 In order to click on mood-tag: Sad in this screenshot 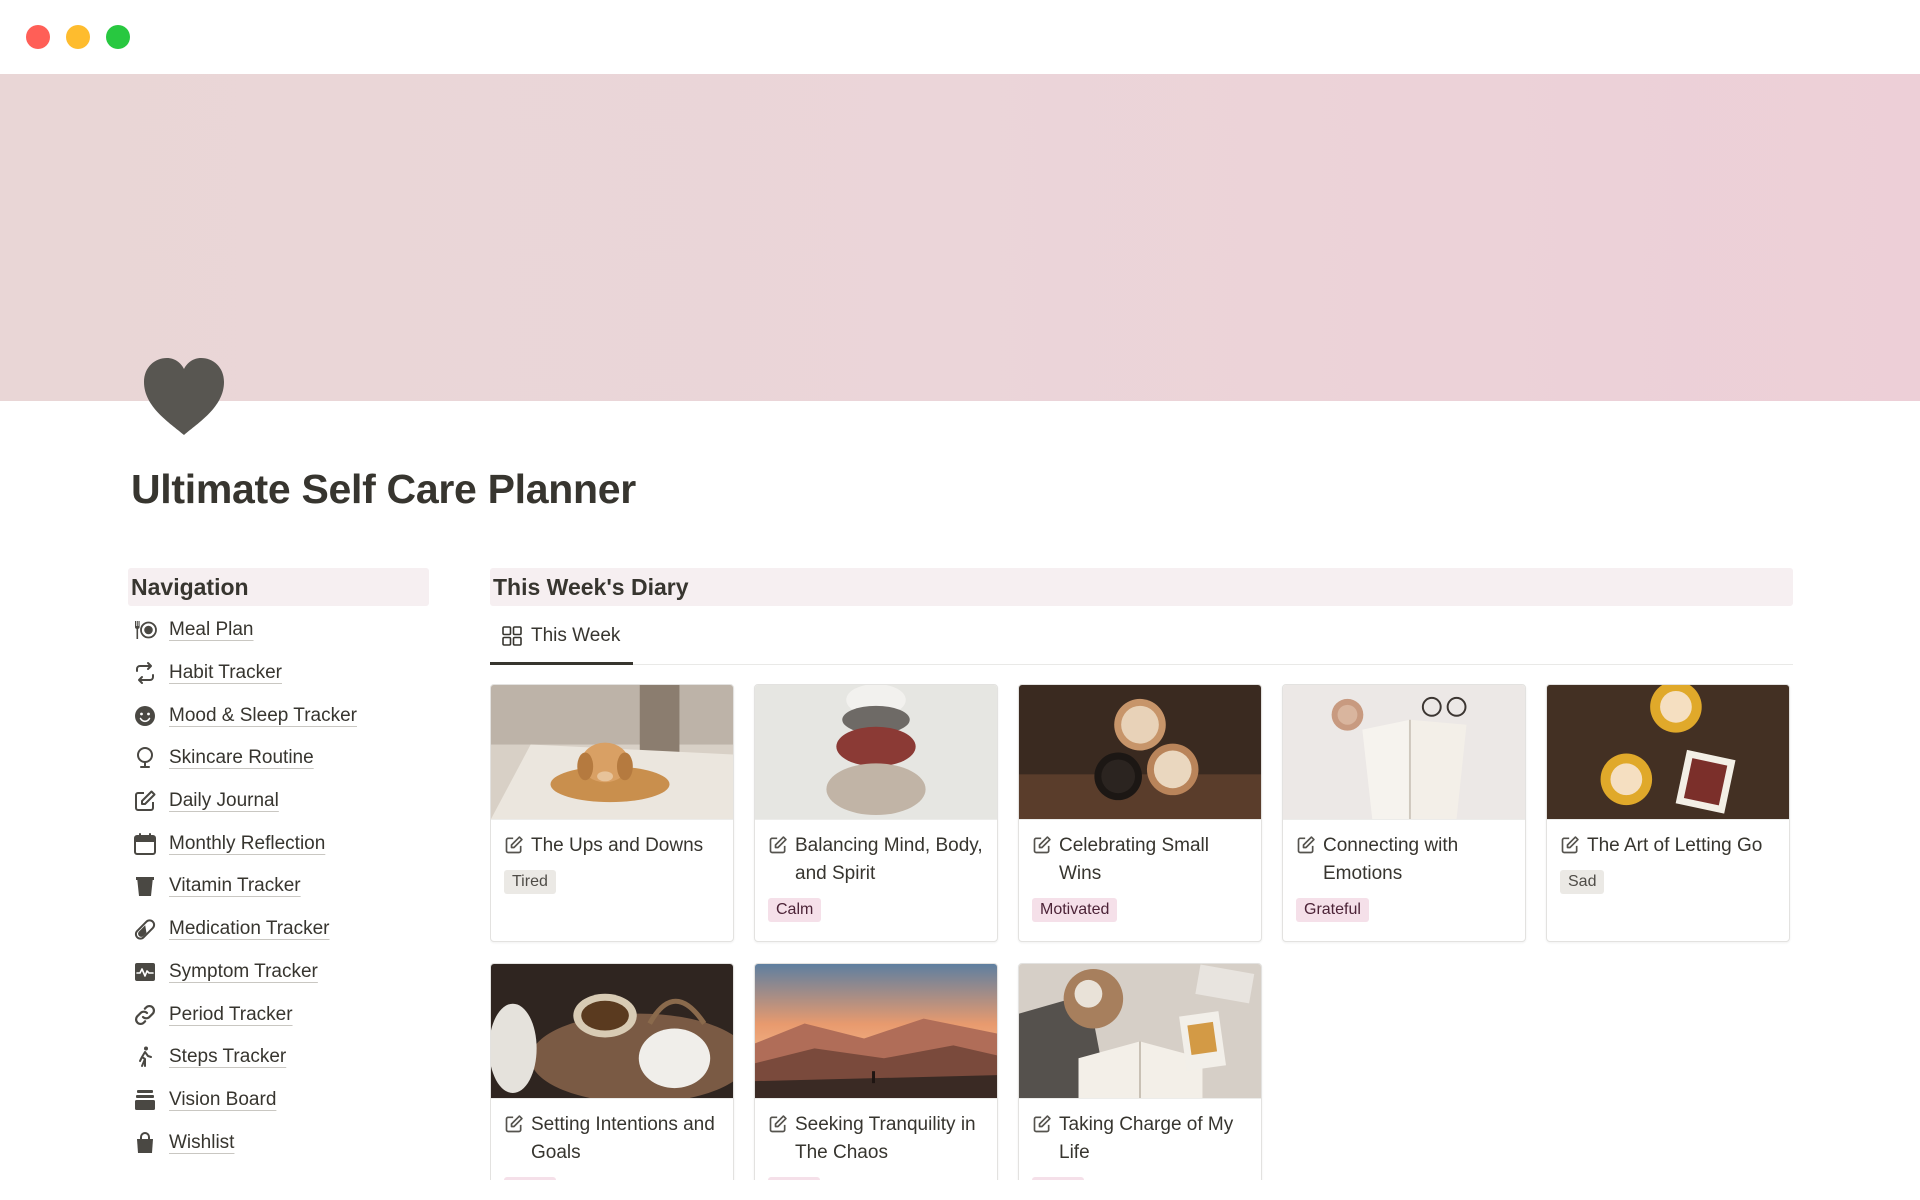, I will do `click(1582, 882)`.